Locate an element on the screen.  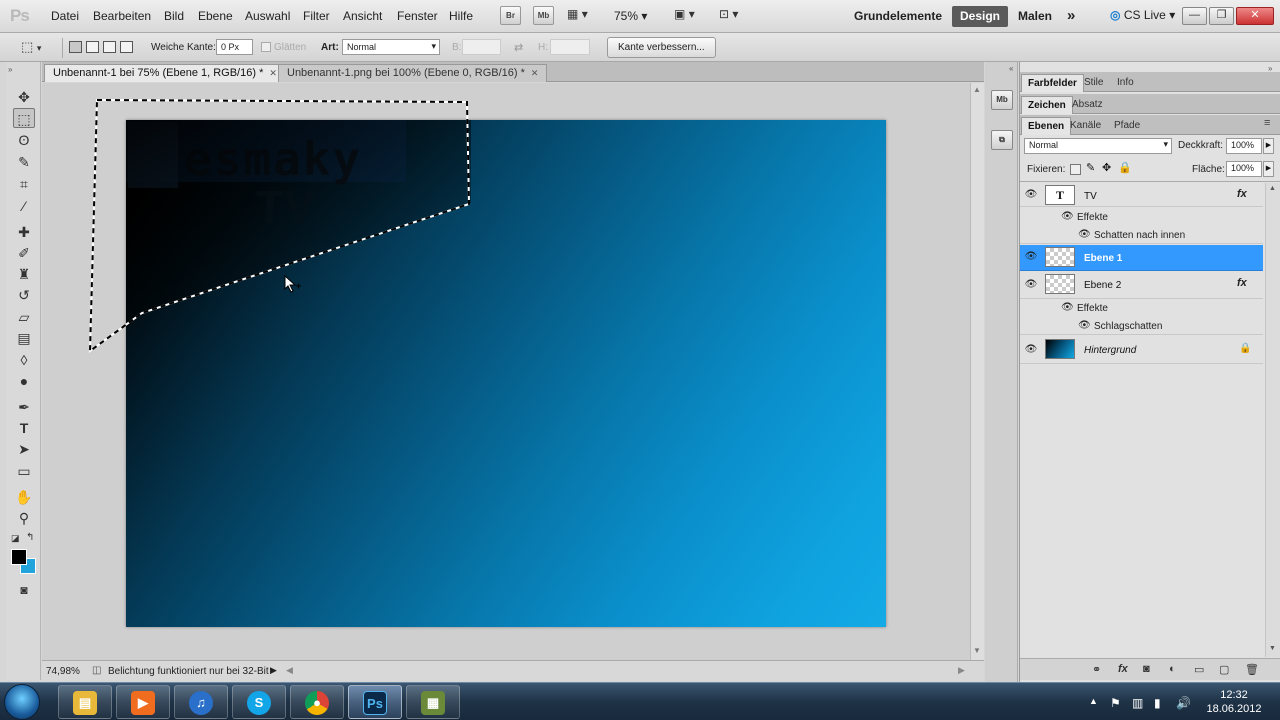
quick-selection-tool-icon: ✎ is located at coordinates (24, 162).